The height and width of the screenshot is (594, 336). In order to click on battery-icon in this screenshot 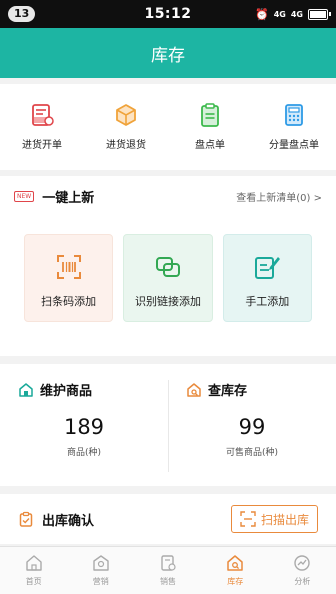, I will do `click(319, 14)`.